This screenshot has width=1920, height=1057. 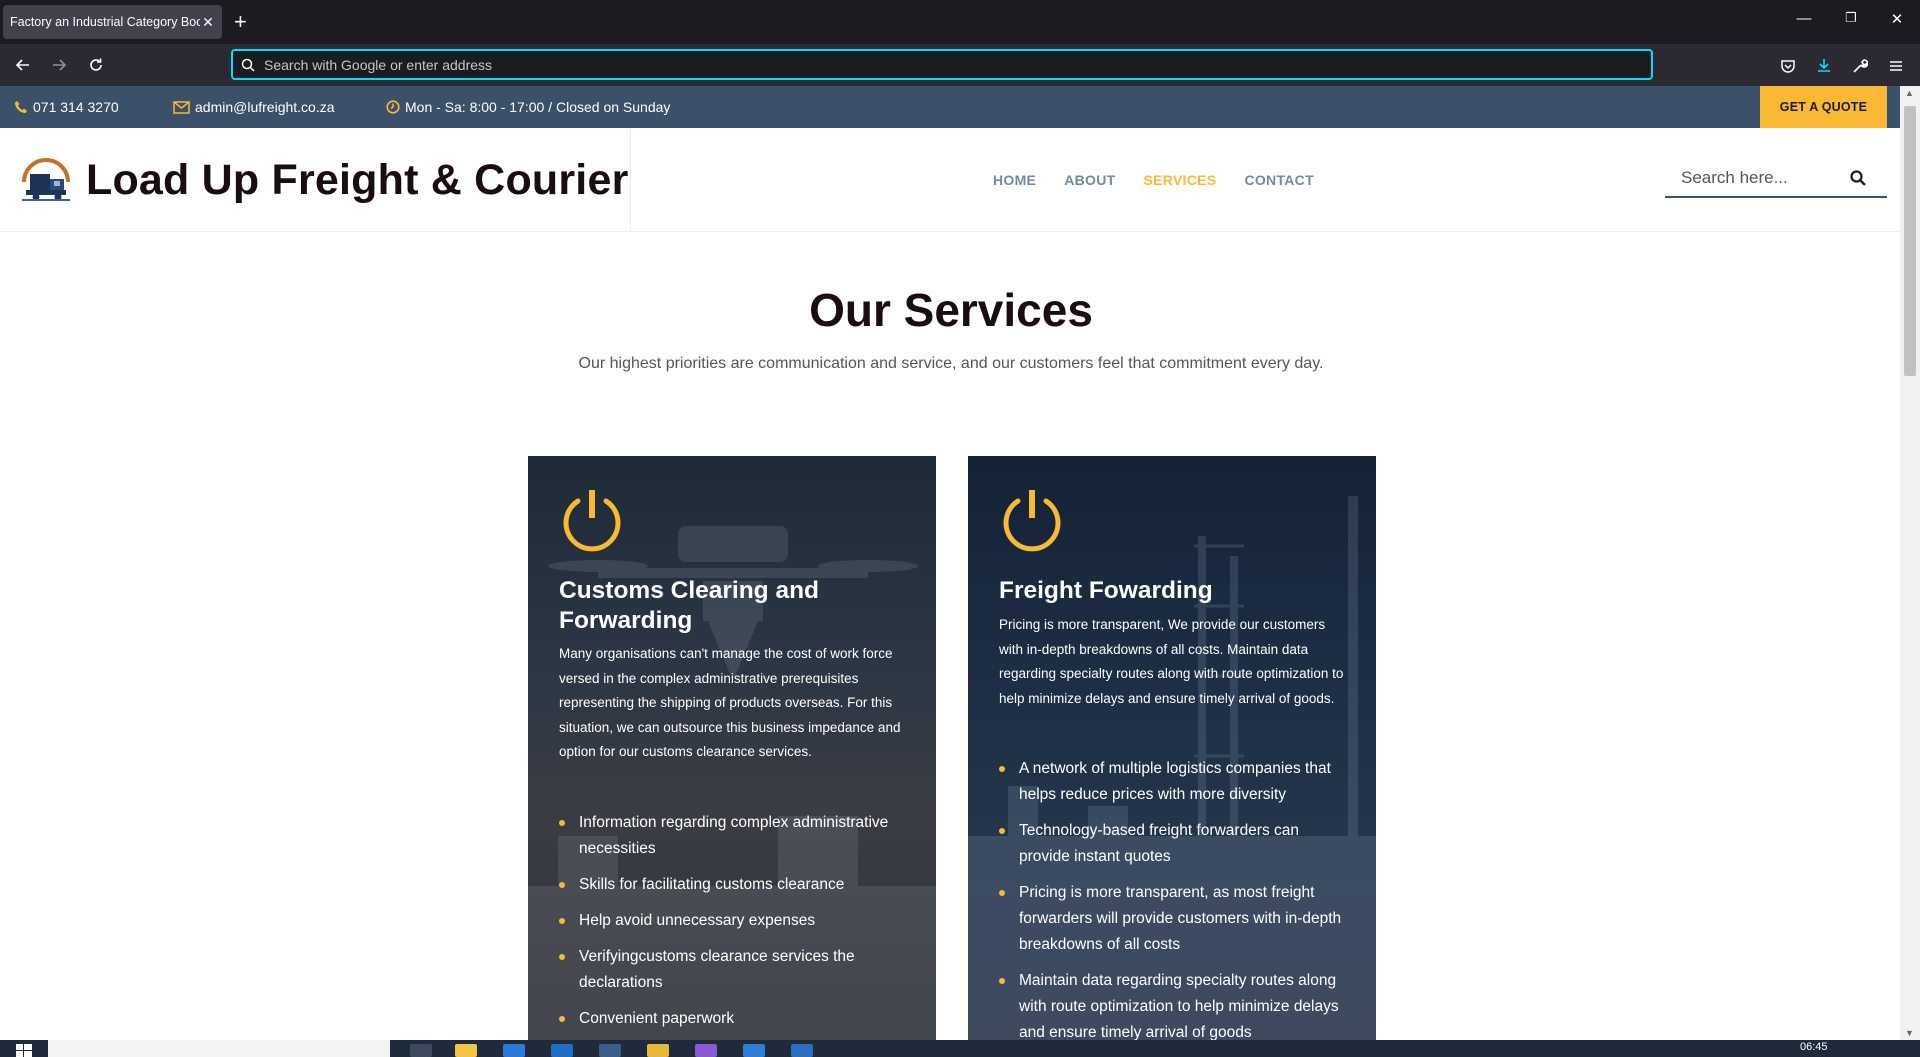 I want to click on reload-icon, so click(x=96, y=64).